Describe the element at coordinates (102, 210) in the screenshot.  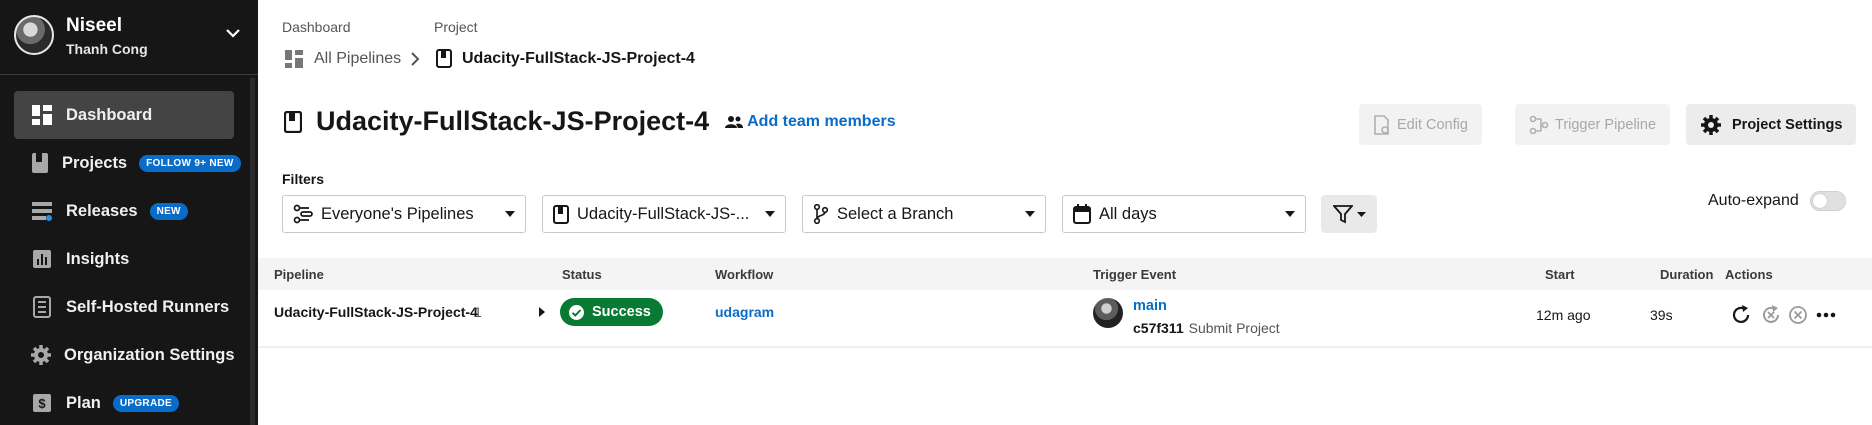
I see `sidebar-item-label: Releases` at that location.